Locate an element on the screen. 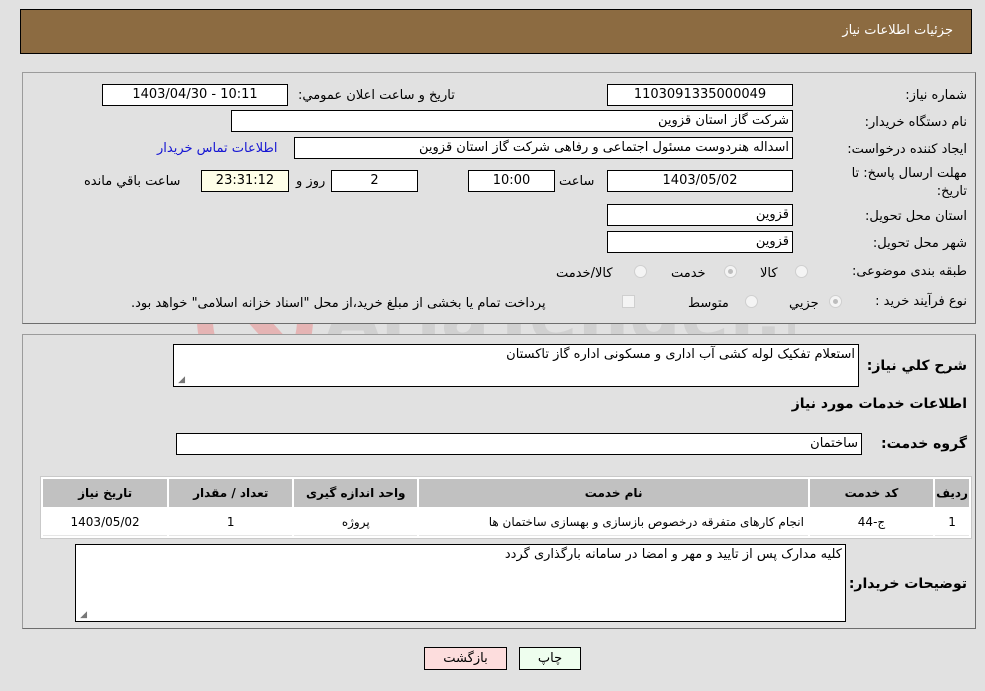 This screenshot has height=691, width=985. deadline-time-label: ساعت is located at coordinates (577, 181).